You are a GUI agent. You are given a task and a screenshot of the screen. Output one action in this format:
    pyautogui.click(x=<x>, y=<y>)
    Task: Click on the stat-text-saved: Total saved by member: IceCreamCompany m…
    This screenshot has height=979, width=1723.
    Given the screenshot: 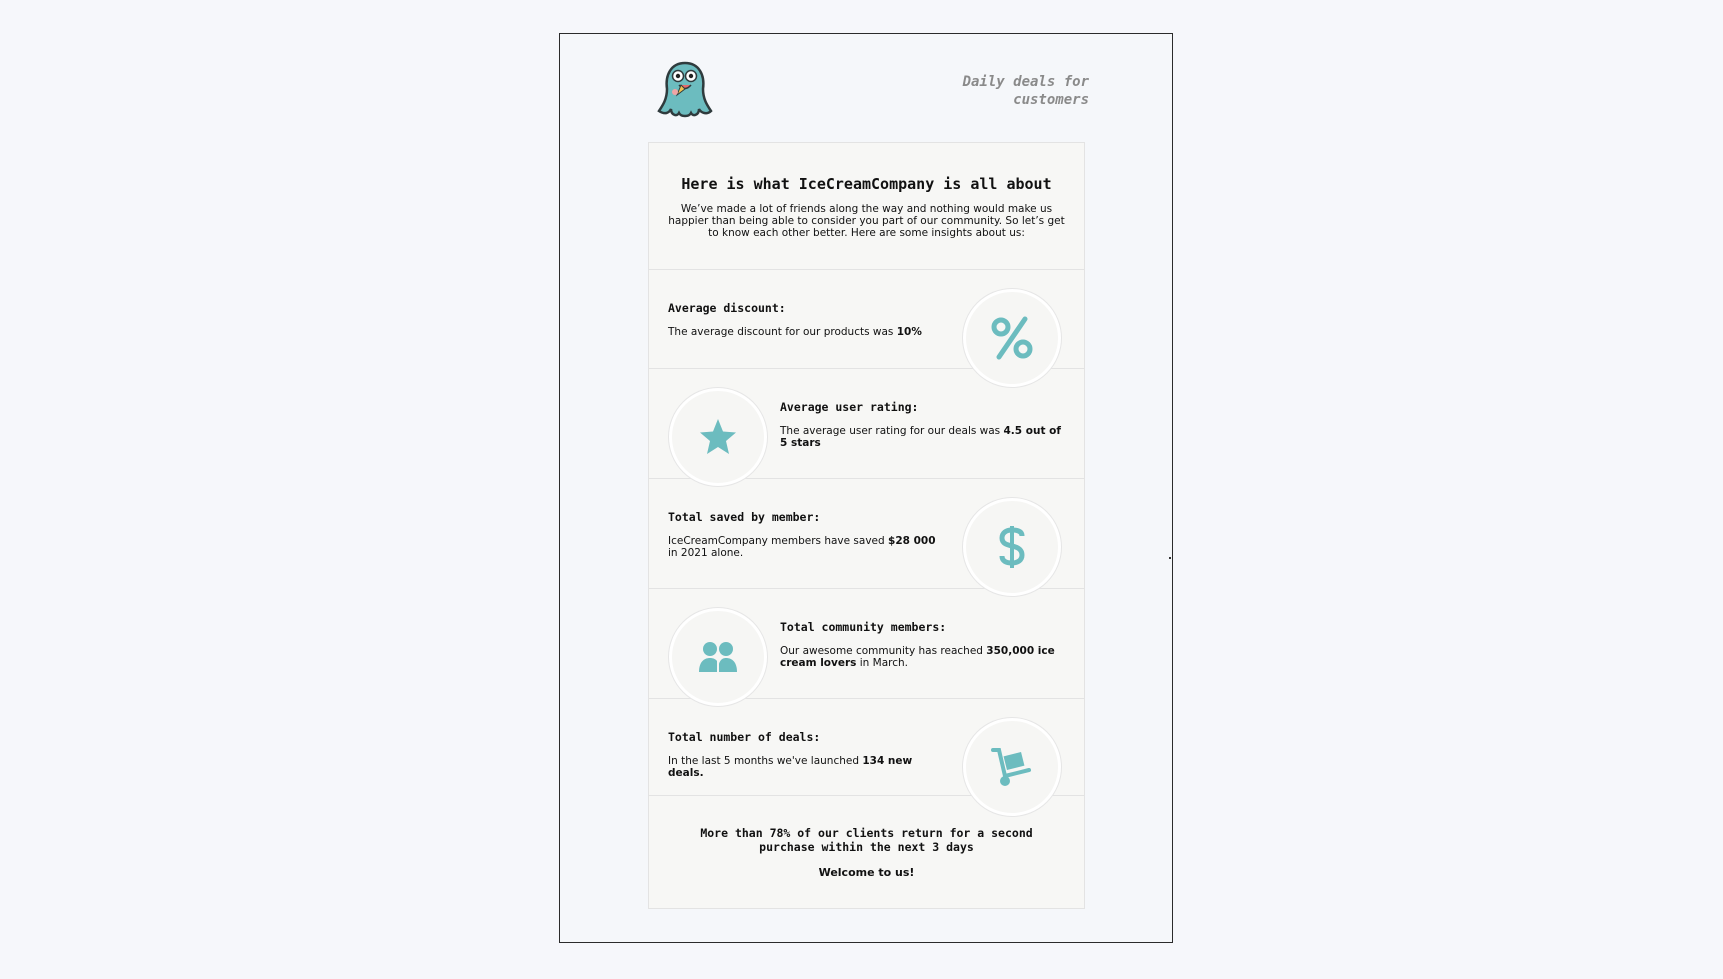 What is the action you would take?
    pyautogui.click(x=807, y=534)
    